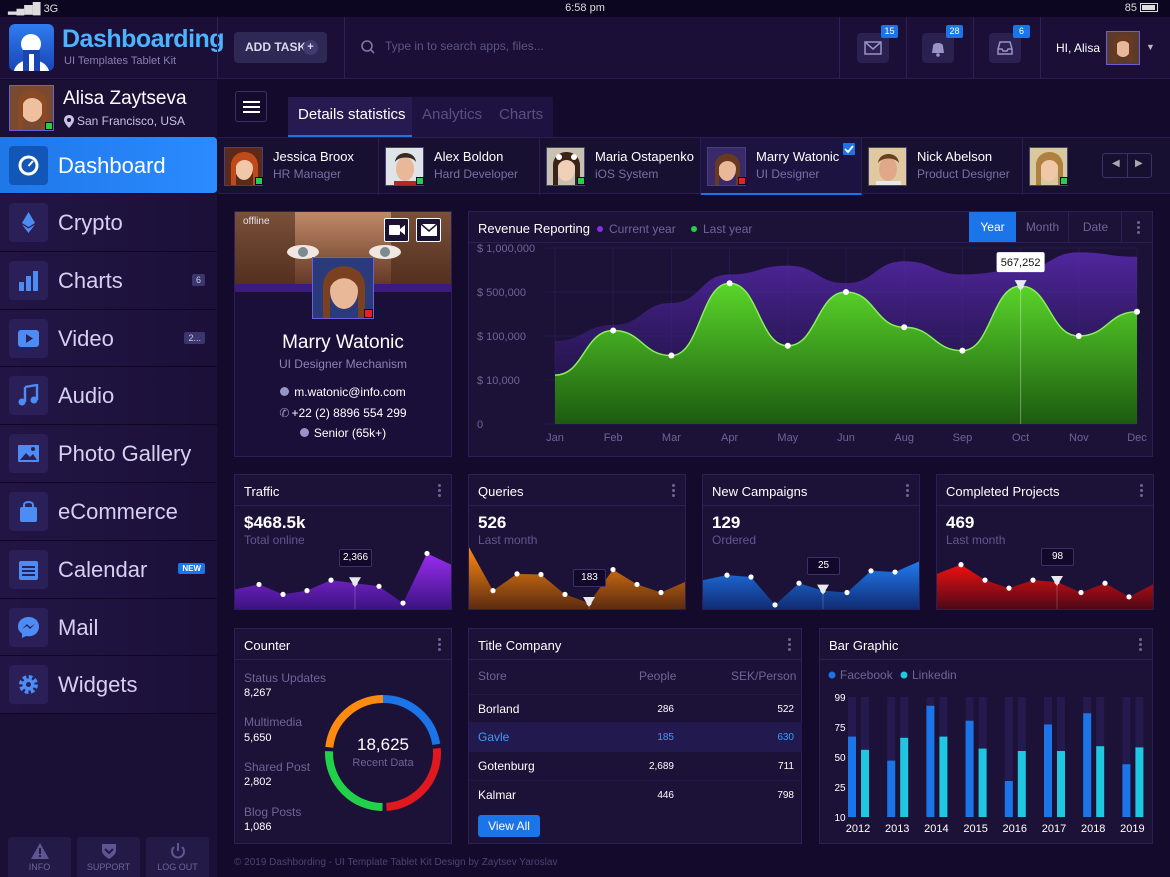  What do you see at coordinates (108, 511) in the screenshot?
I see `nav-item-ecommerce: eCommerce` at bounding box center [108, 511].